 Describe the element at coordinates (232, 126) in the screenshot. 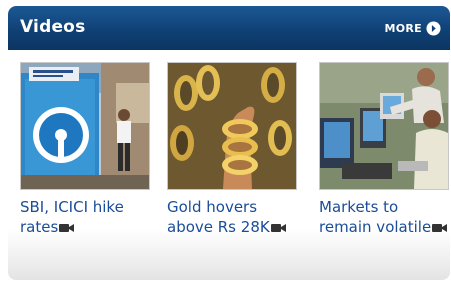

I see `gold-bangles-thumbnail` at that location.